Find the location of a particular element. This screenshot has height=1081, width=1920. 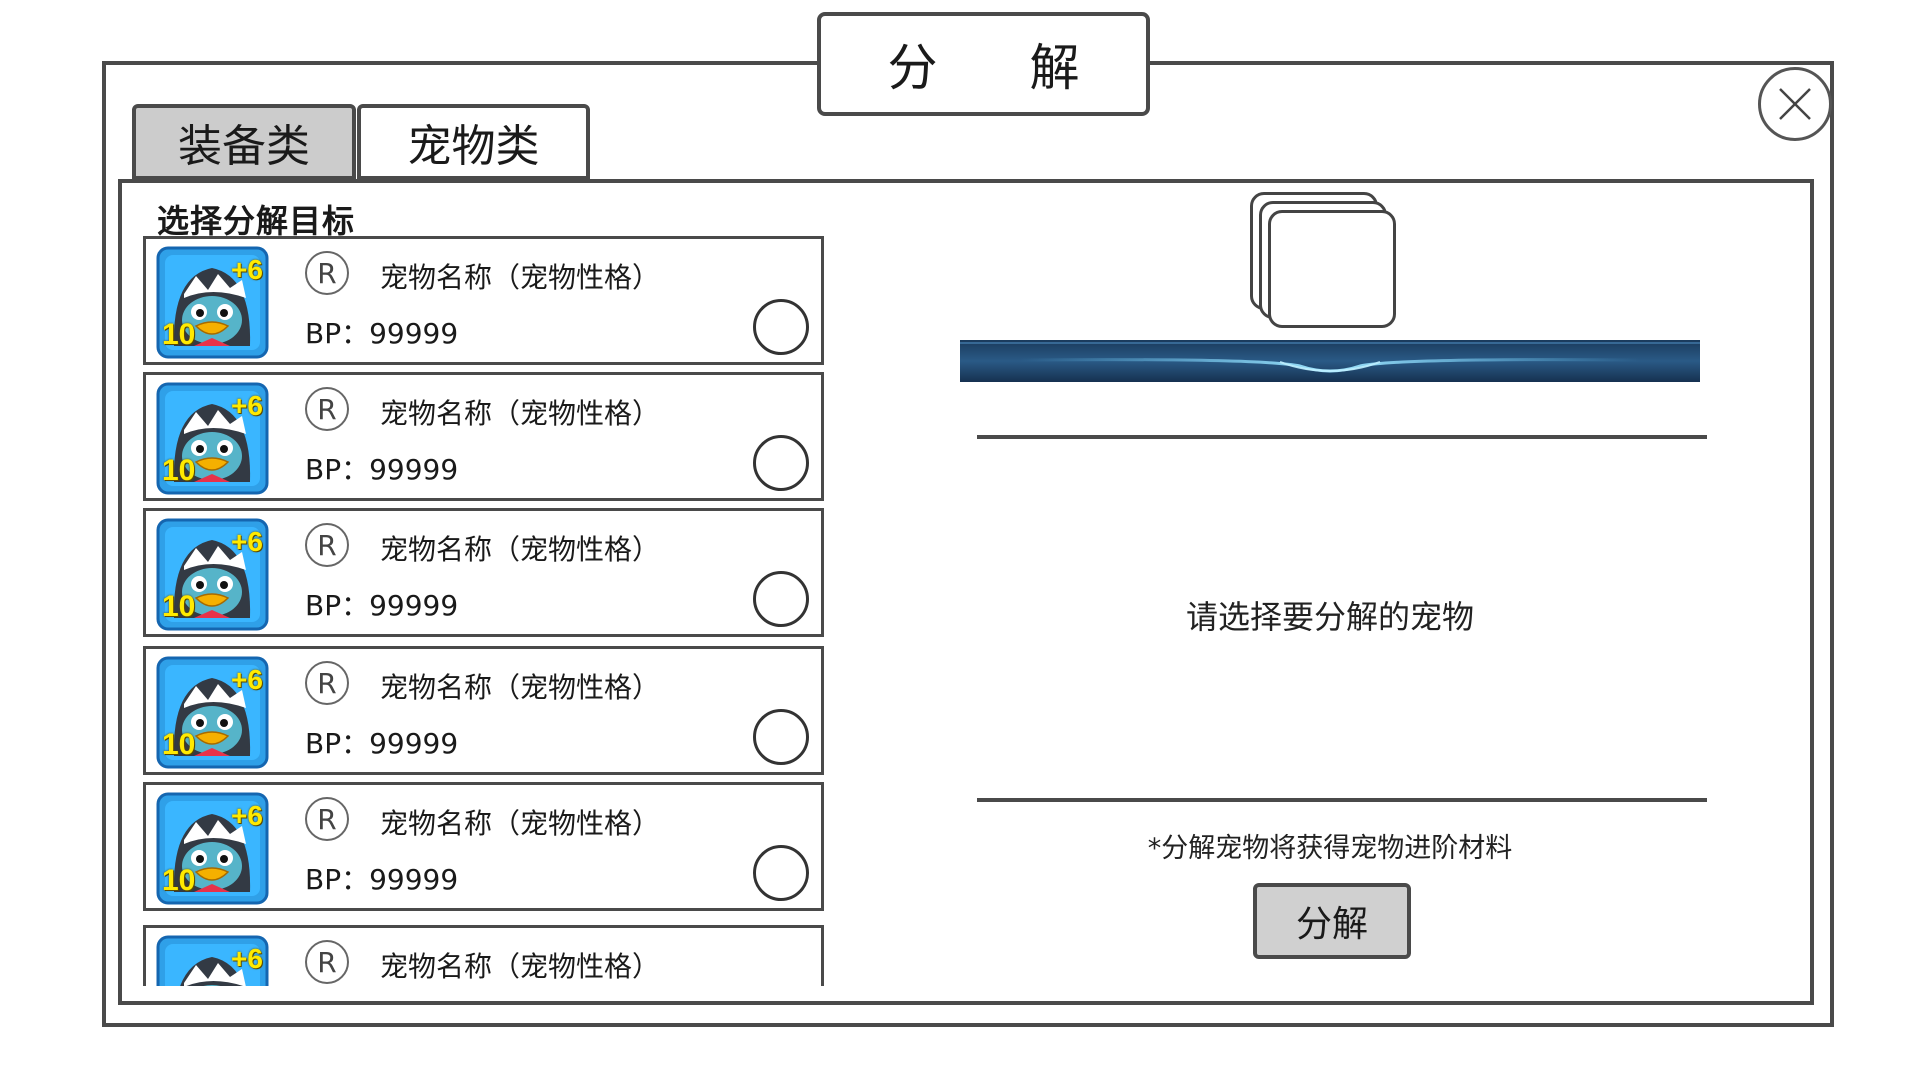

divider-bottom is located at coordinates (1342, 800).